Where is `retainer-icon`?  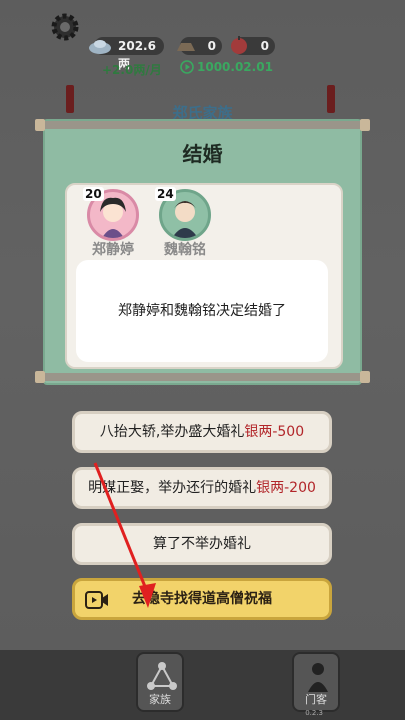
retainer-icon is located at coordinates (318, 677).